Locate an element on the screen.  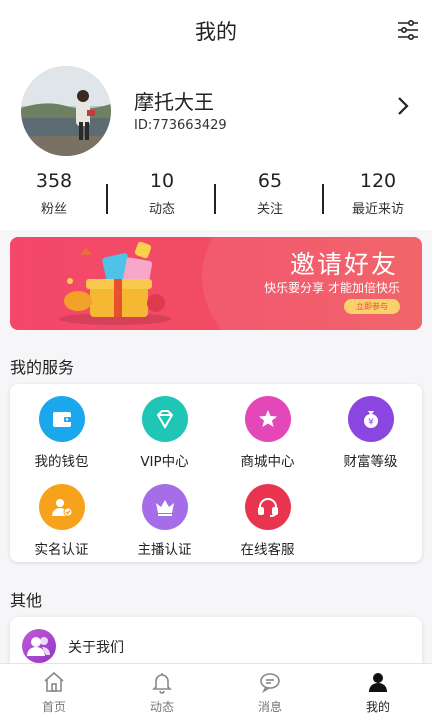
chat-icon is located at coordinates (270, 683).